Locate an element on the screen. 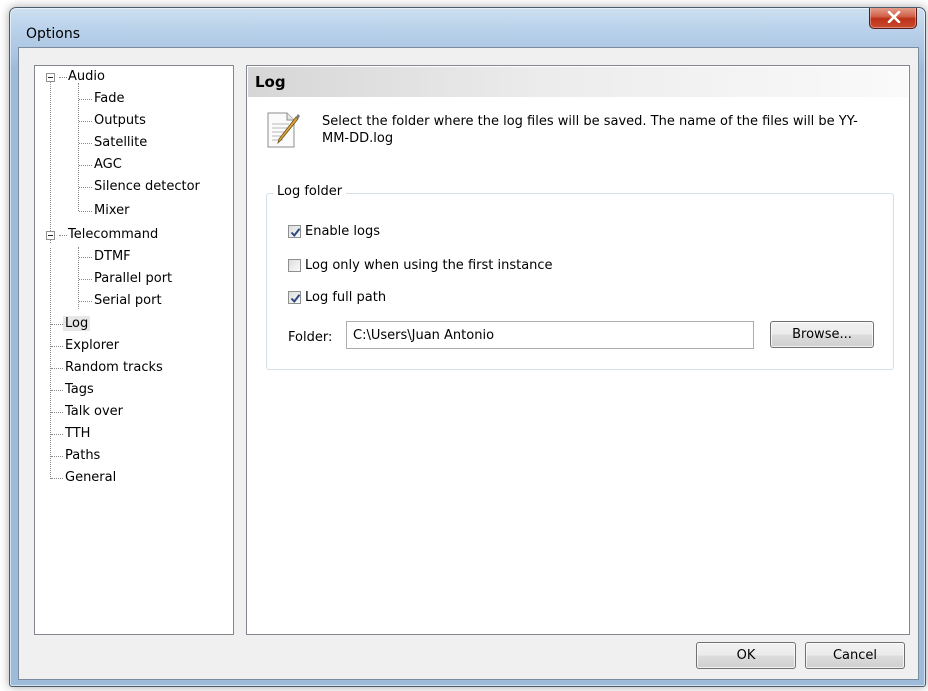 Image resolution: width=928 pixels, height=691 pixels. tree-item-label: Outputs is located at coordinates (120, 120).